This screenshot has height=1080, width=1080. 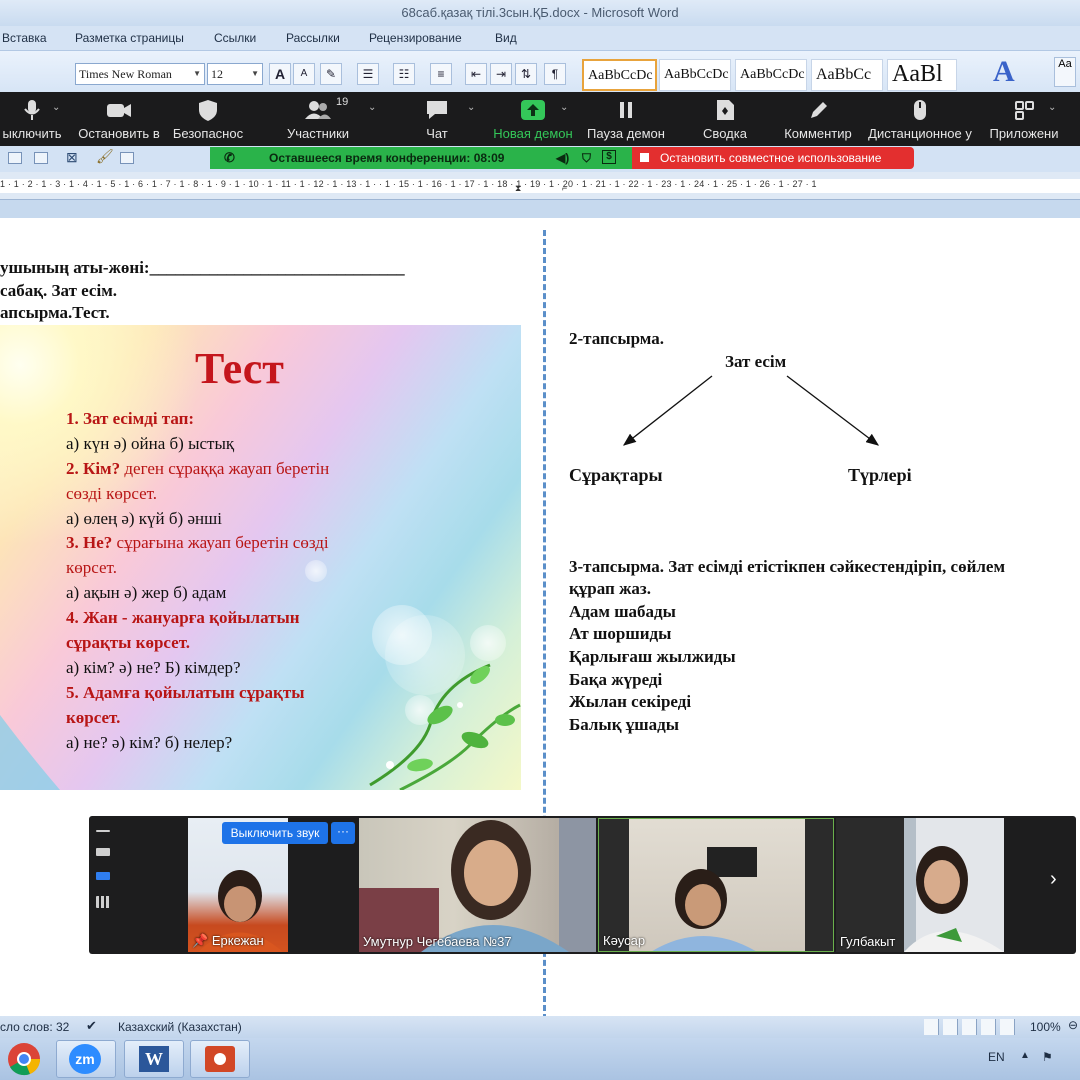 What do you see at coordinates (343, 833) in the screenshot?
I see `more-options-button: ···` at bounding box center [343, 833].